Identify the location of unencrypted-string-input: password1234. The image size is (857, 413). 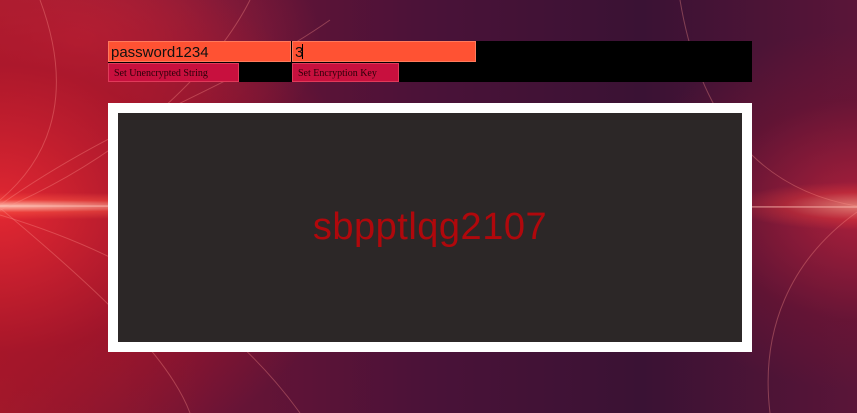
(199, 51).